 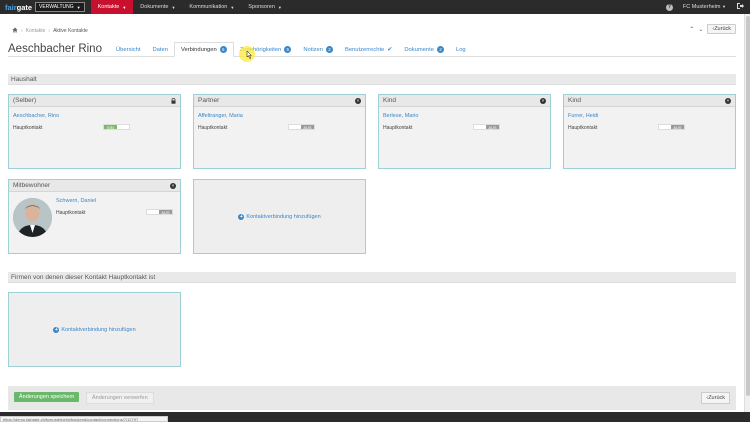 What do you see at coordinates (390, 50) in the screenshot?
I see `check-circle-icon: ✔` at bounding box center [390, 50].